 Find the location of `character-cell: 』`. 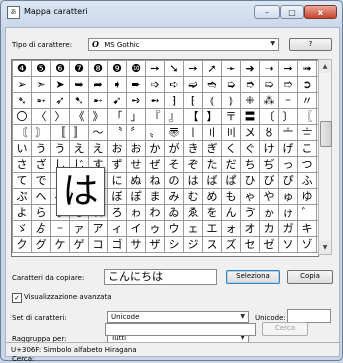

character-cell: 』 is located at coordinates (174, 116).